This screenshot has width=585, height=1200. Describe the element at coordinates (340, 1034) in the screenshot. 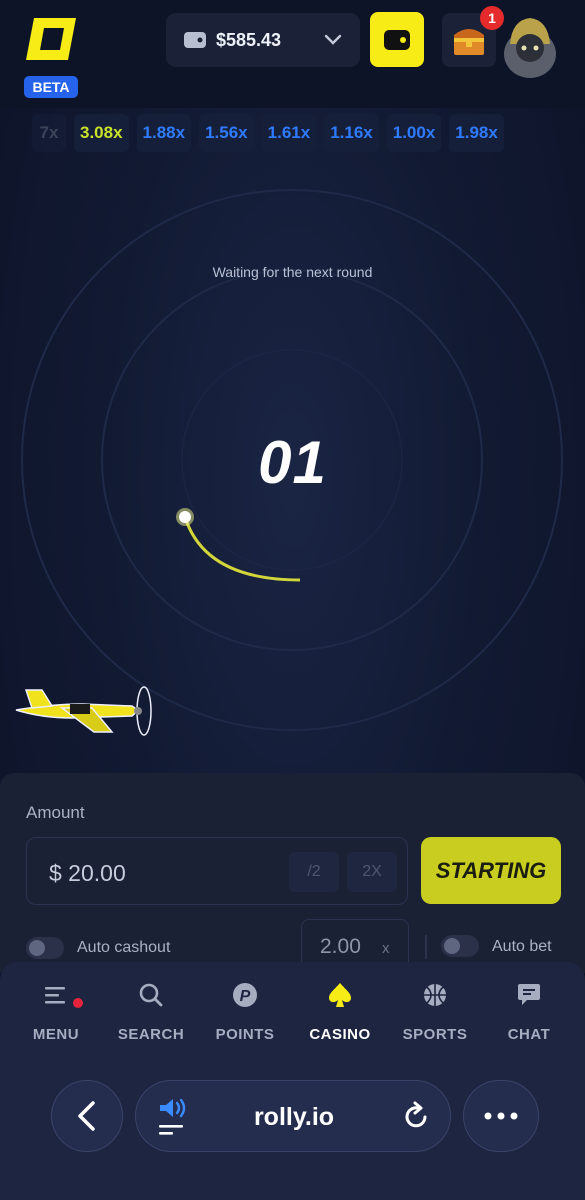

I see `nav-label: CASINO` at that location.